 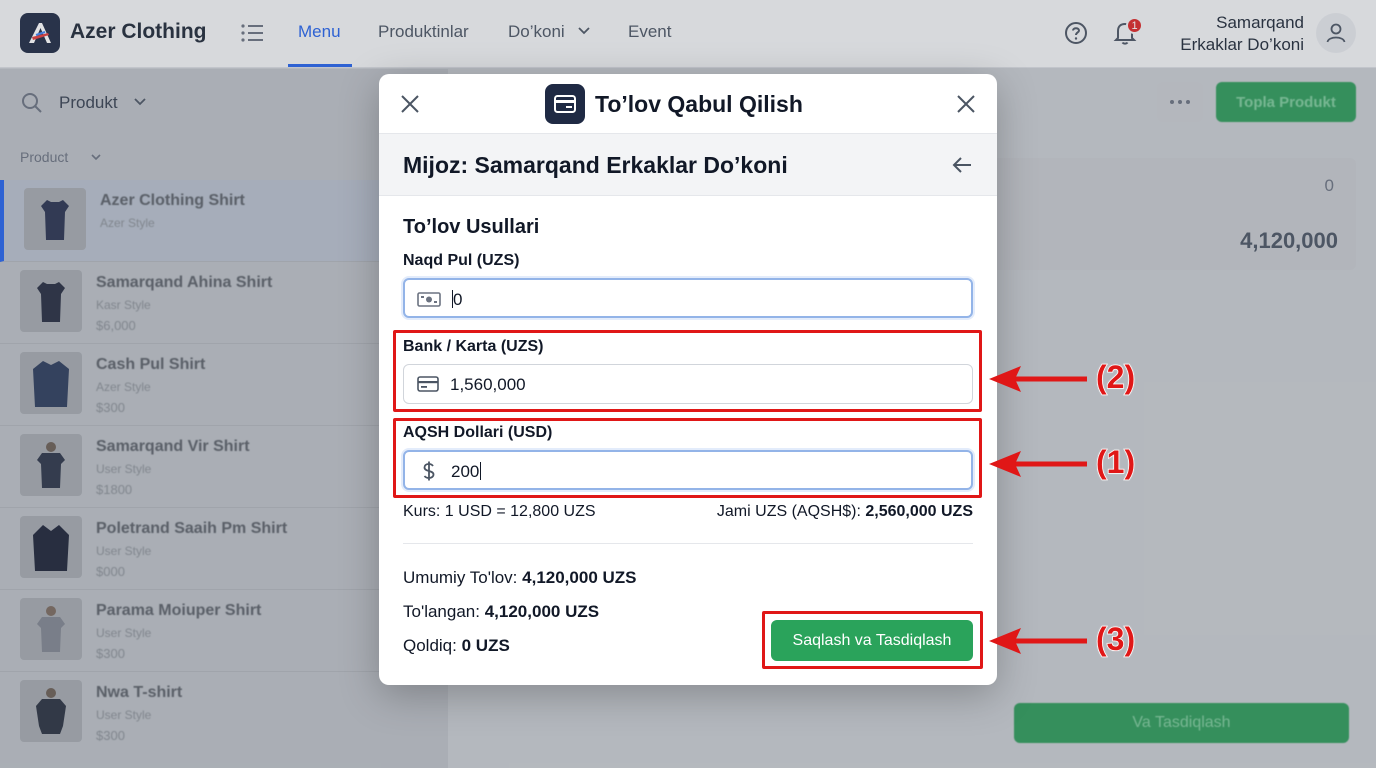 What do you see at coordinates (542, 611) in the screenshot?
I see `paid-amount-value: 4,120,000 UZS` at bounding box center [542, 611].